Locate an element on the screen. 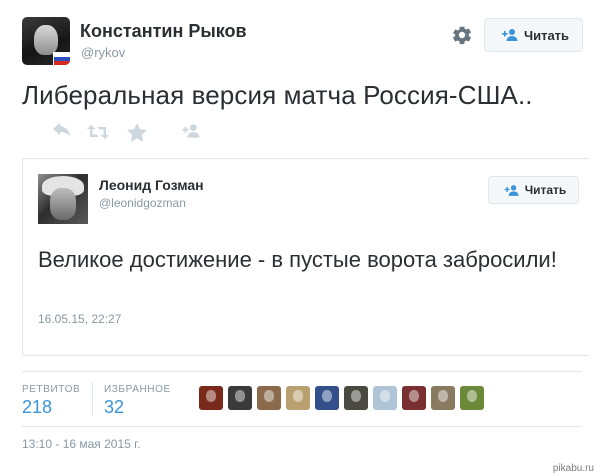  favorited-by-avatars is located at coordinates (341, 398).